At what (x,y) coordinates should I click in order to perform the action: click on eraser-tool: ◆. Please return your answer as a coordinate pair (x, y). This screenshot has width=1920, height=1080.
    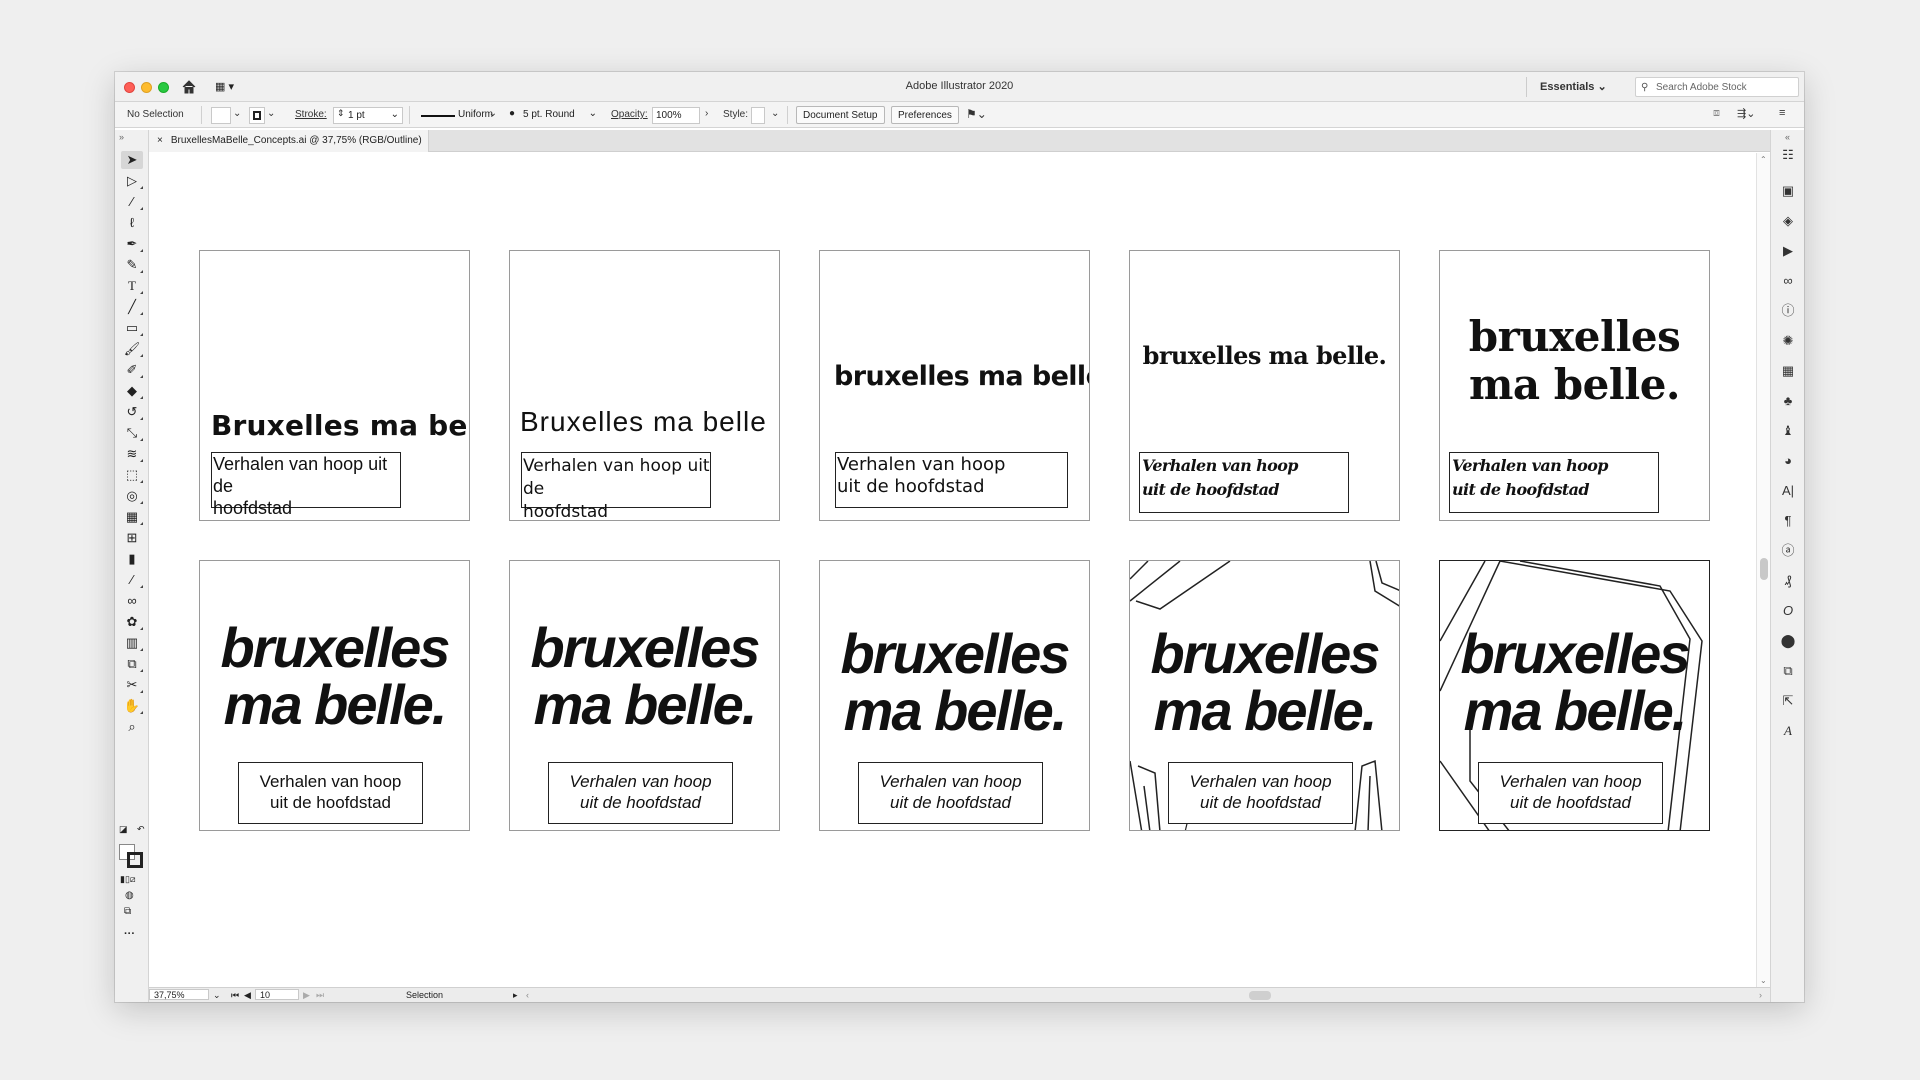
    Looking at the image, I should click on (132, 391).